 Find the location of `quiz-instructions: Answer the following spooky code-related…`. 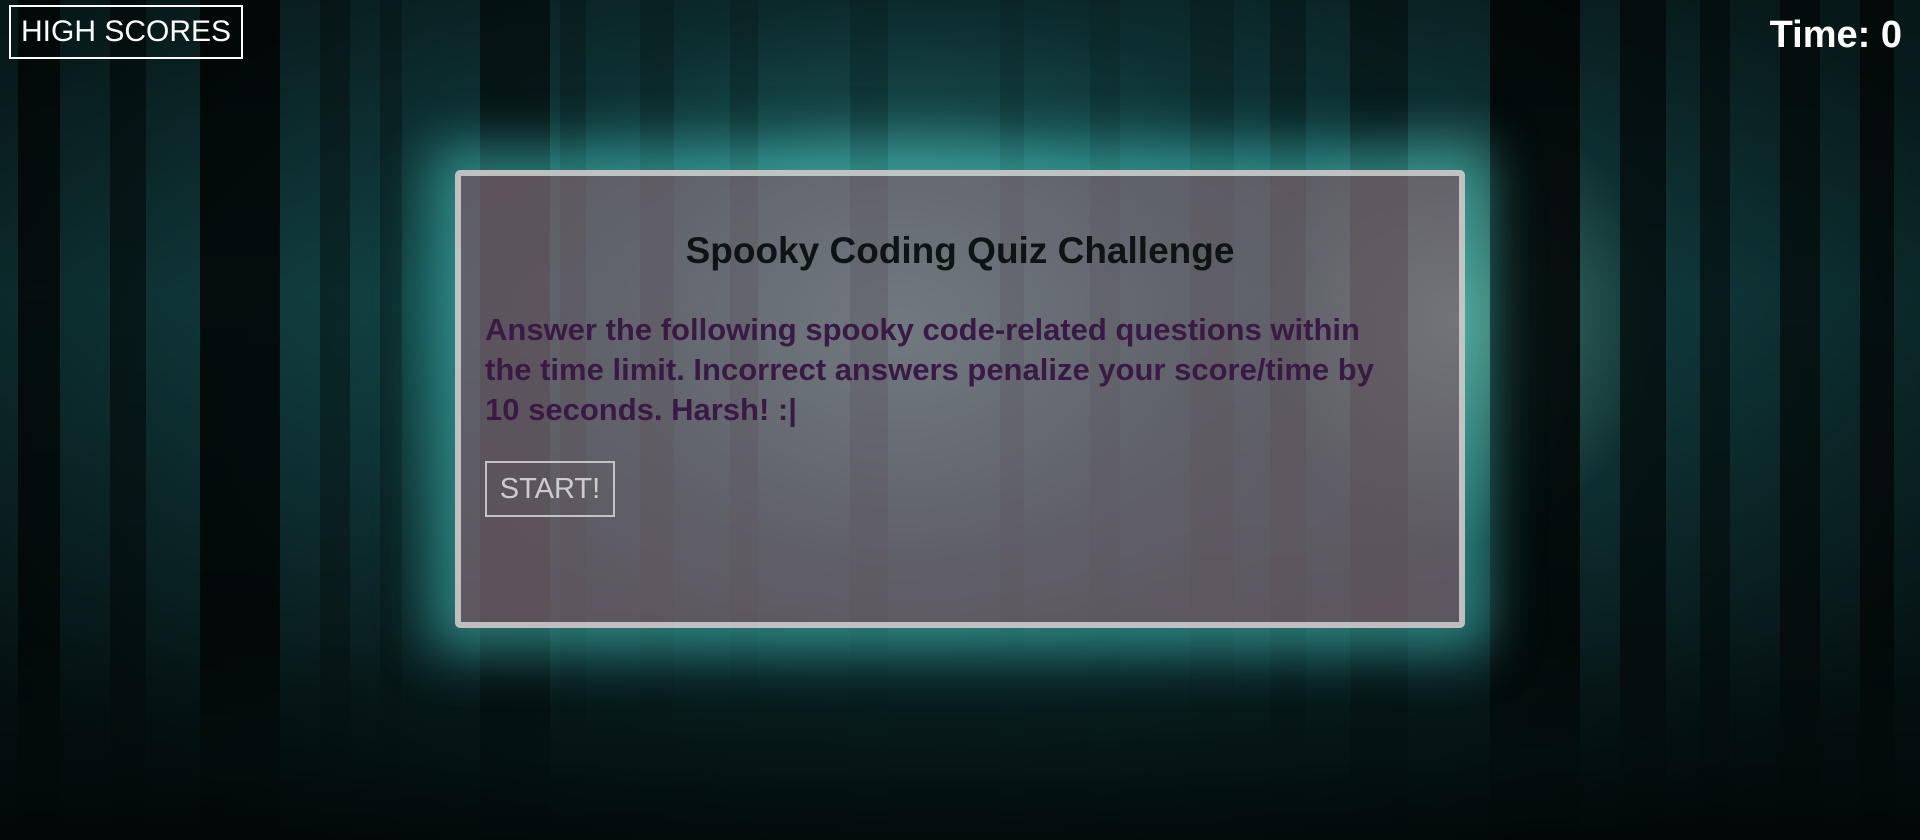

quiz-instructions: Answer the following spooky code-related… is located at coordinates (929, 369).